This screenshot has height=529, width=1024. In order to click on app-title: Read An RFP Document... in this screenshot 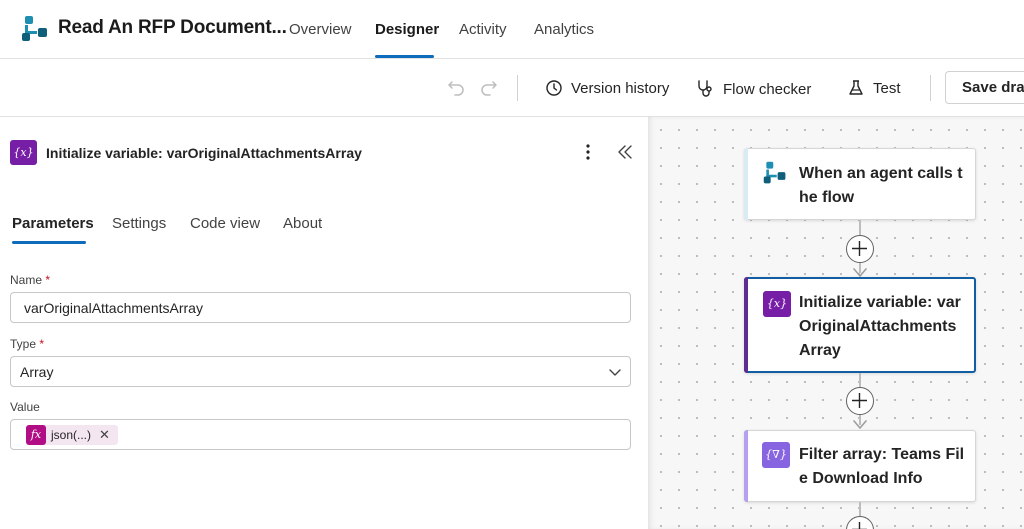, I will do `click(172, 27)`.